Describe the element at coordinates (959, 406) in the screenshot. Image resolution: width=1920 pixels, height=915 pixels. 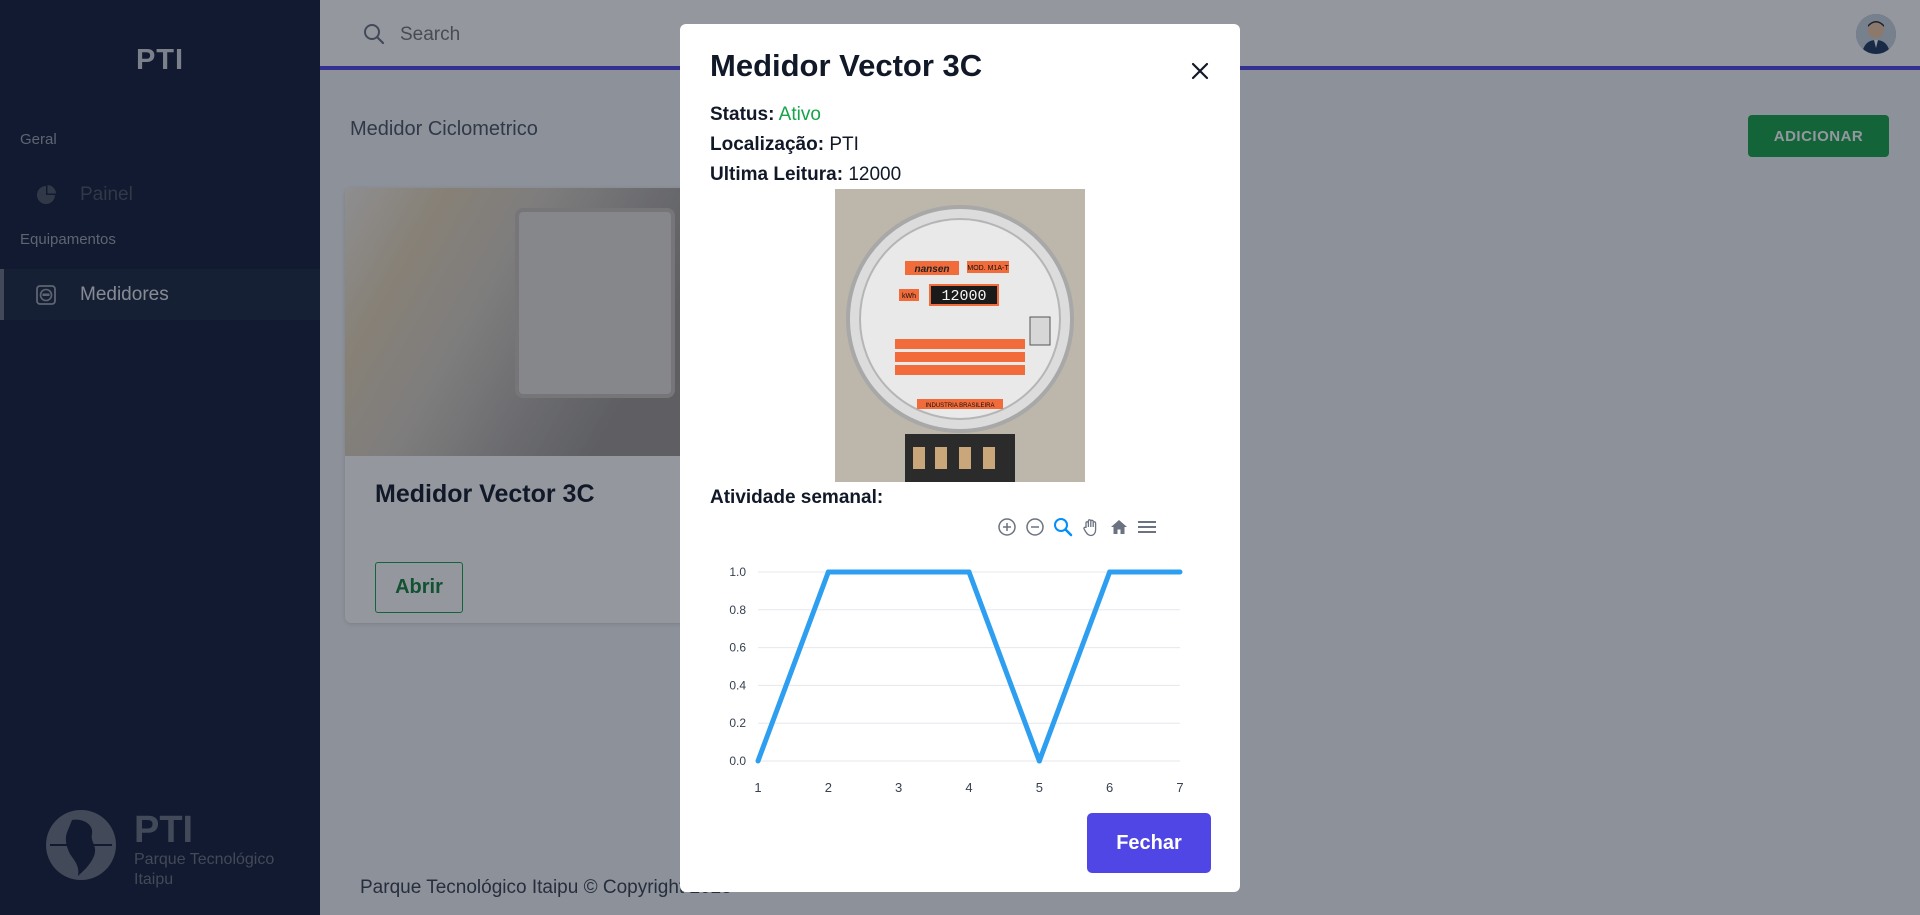
I see `photo-footer: INDUSTRIA BRASILEIRA` at that location.